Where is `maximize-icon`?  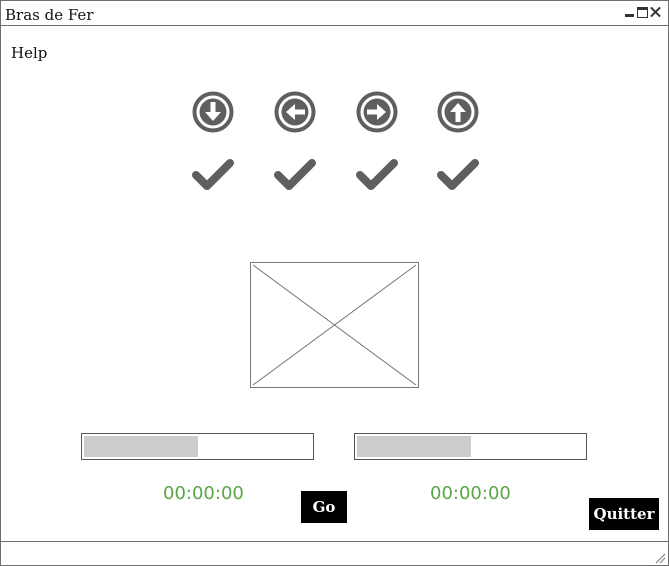
maximize-icon is located at coordinates (642, 12).